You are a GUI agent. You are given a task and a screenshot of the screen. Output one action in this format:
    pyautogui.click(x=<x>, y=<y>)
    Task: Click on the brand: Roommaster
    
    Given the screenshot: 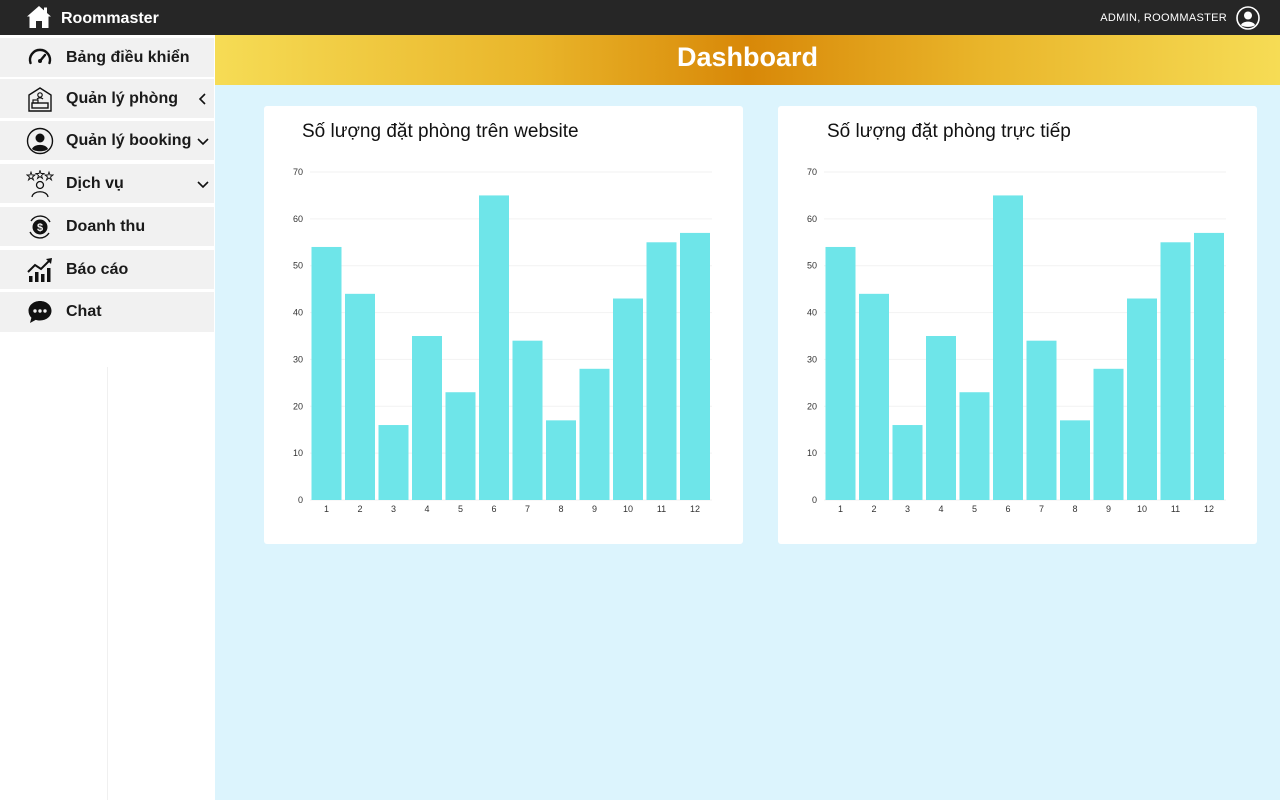 What is the action you would take?
    pyautogui.click(x=92, y=17)
    